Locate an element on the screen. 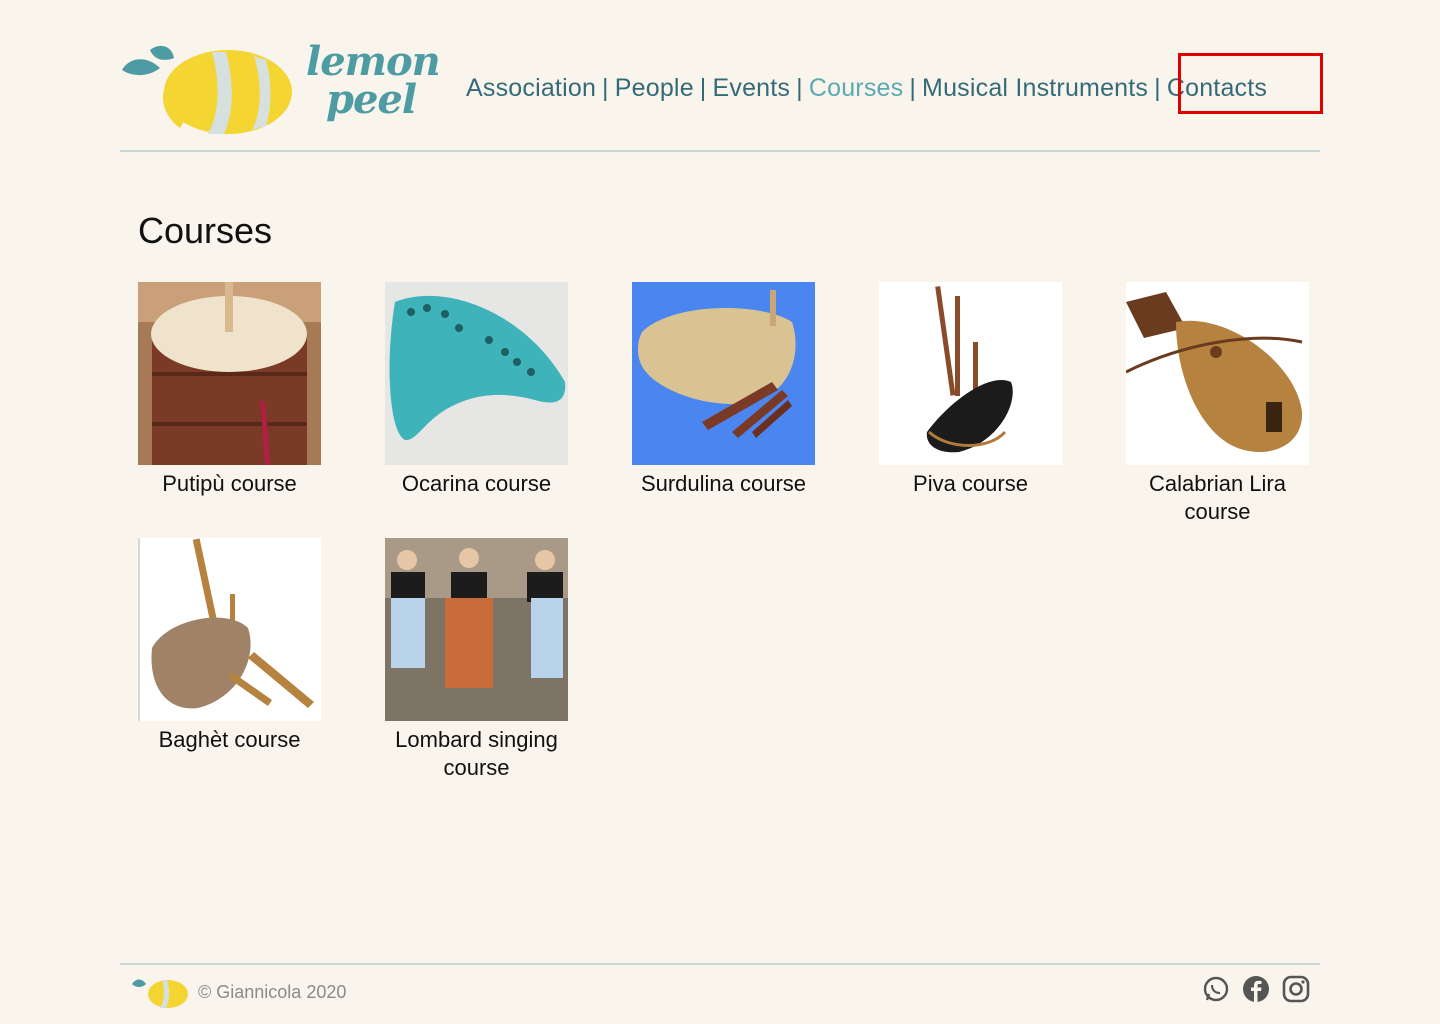  nav-musical-instruments: Musical Instruments is located at coordinates (1035, 88).